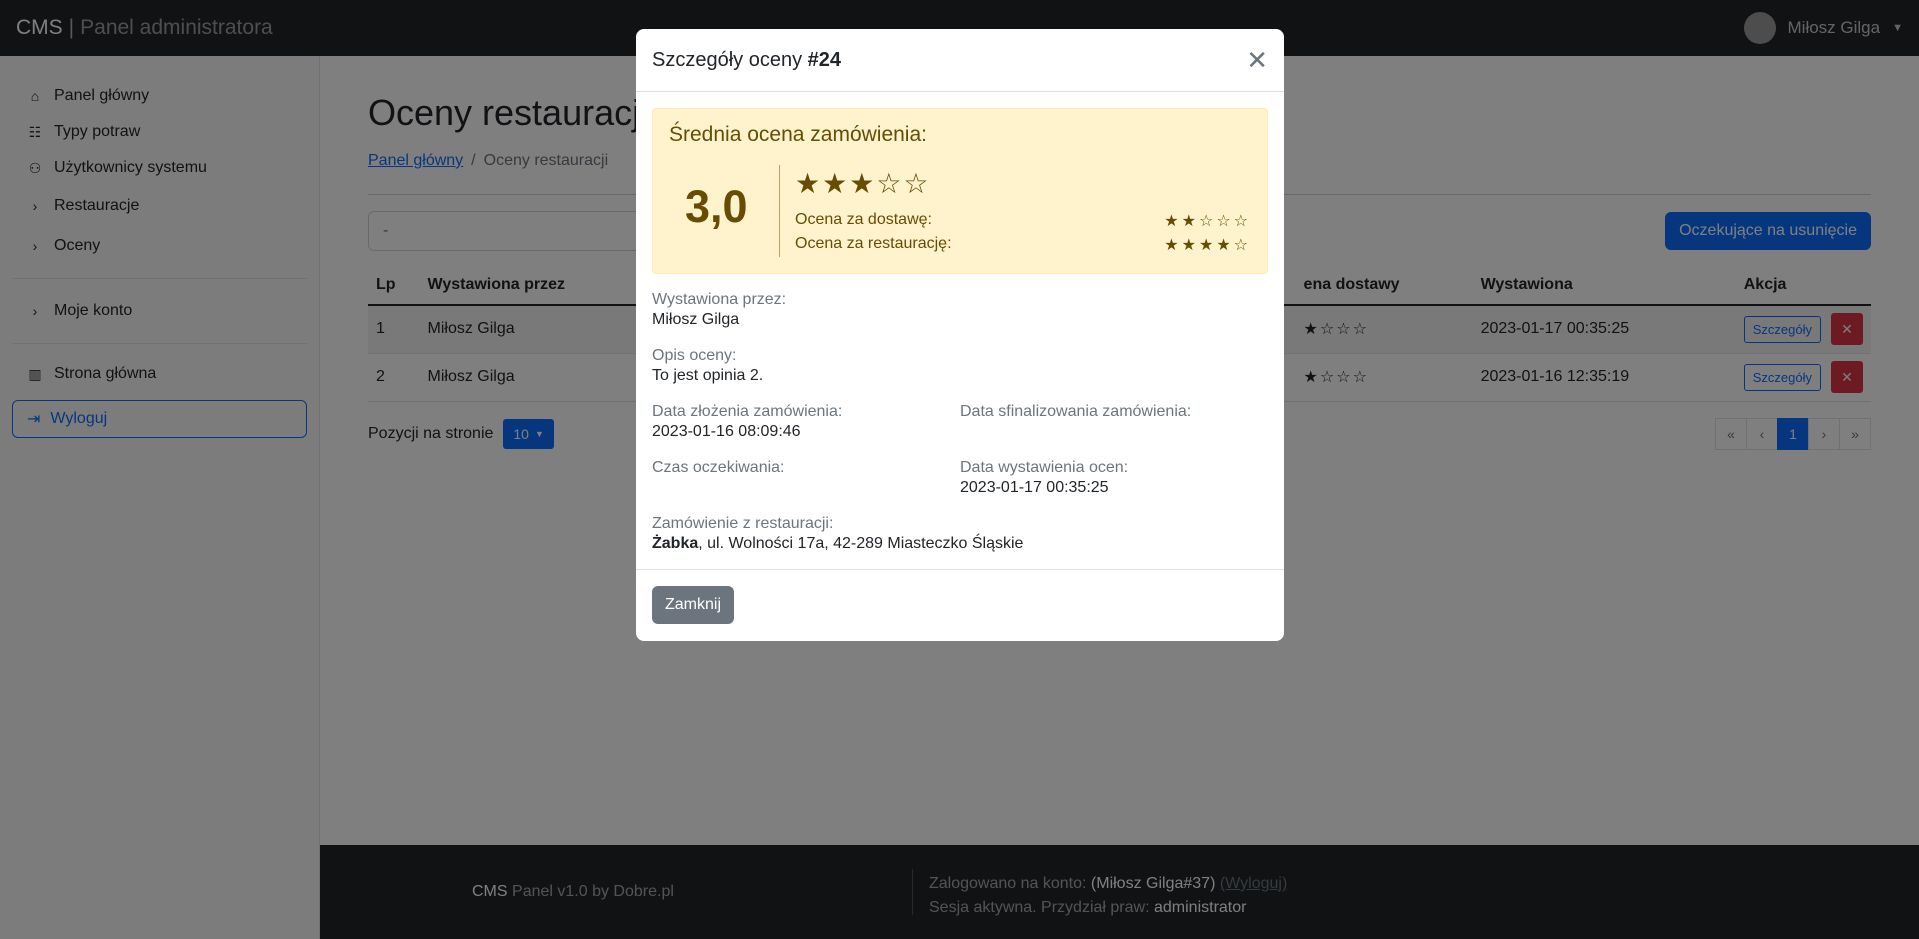  What do you see at coordinates (719, 299) in the screenshot?
I see `by-label: Wystawiona przez:` at bounding box center [719, 299].